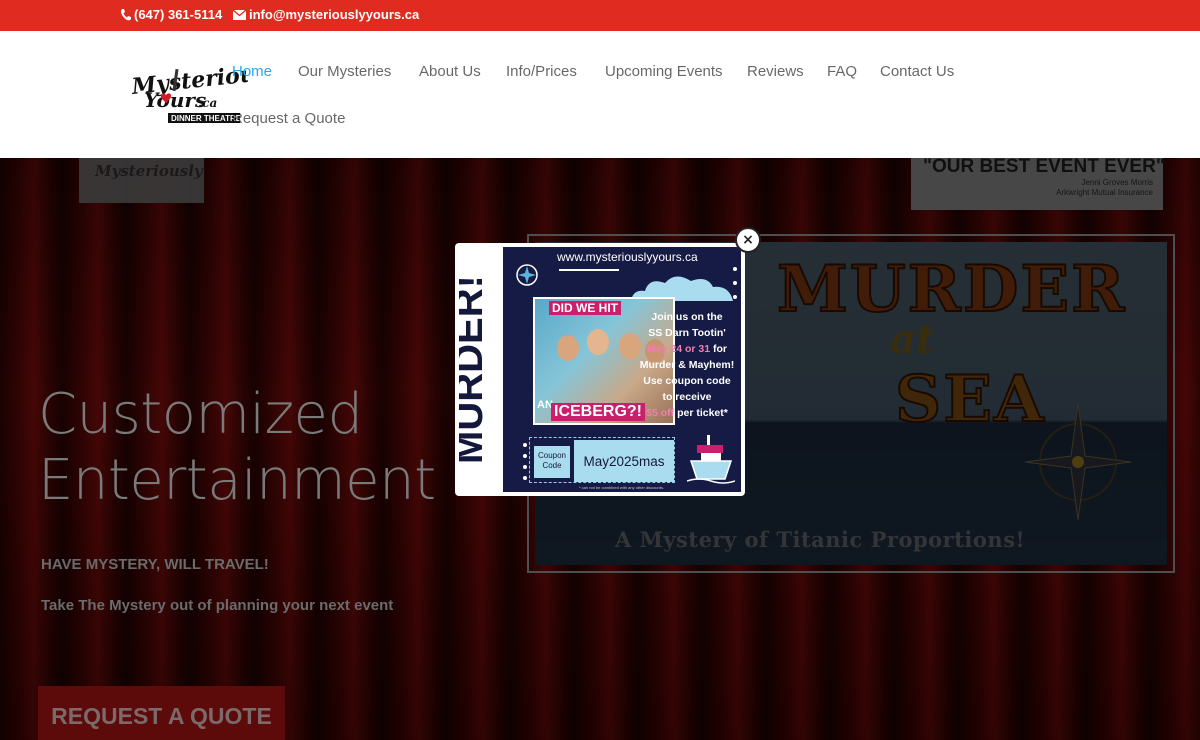 The height and width of the screenshot is (740, 1200). I want to click on email-link: info@mysteriouslyyours.ca, so click(326, 14).